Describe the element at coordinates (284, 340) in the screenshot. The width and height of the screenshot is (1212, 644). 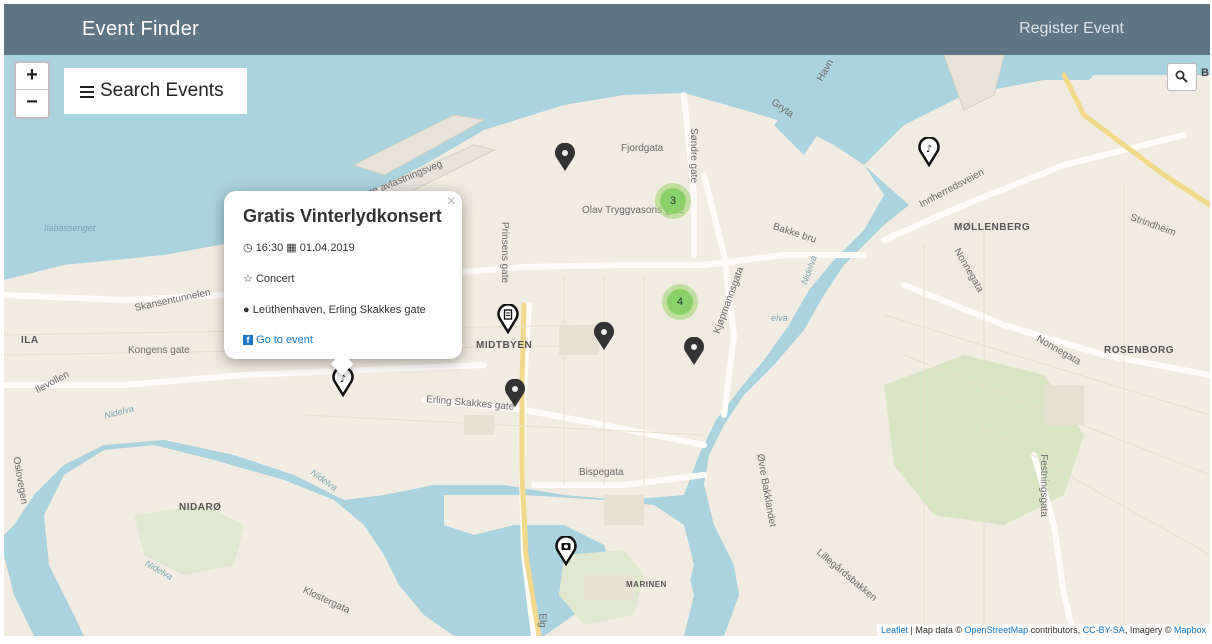
I see `go-to-event-label: Go to event` at that location.